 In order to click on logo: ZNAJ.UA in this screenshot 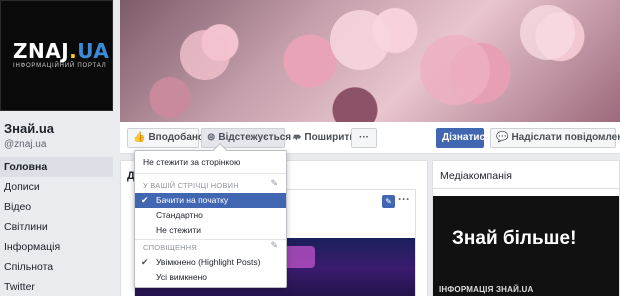, I will do `click(61, 51)`.